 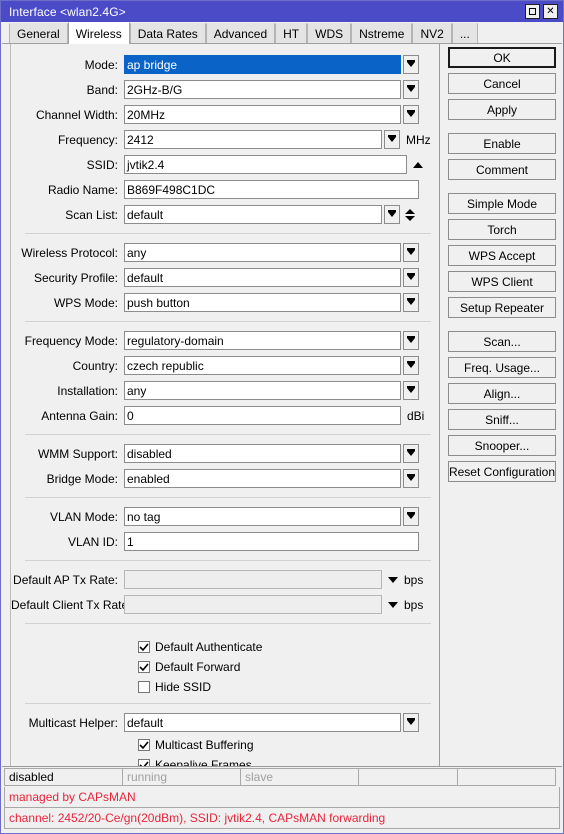 I want to click on close-button: ✕, so click(x=550, y=11).